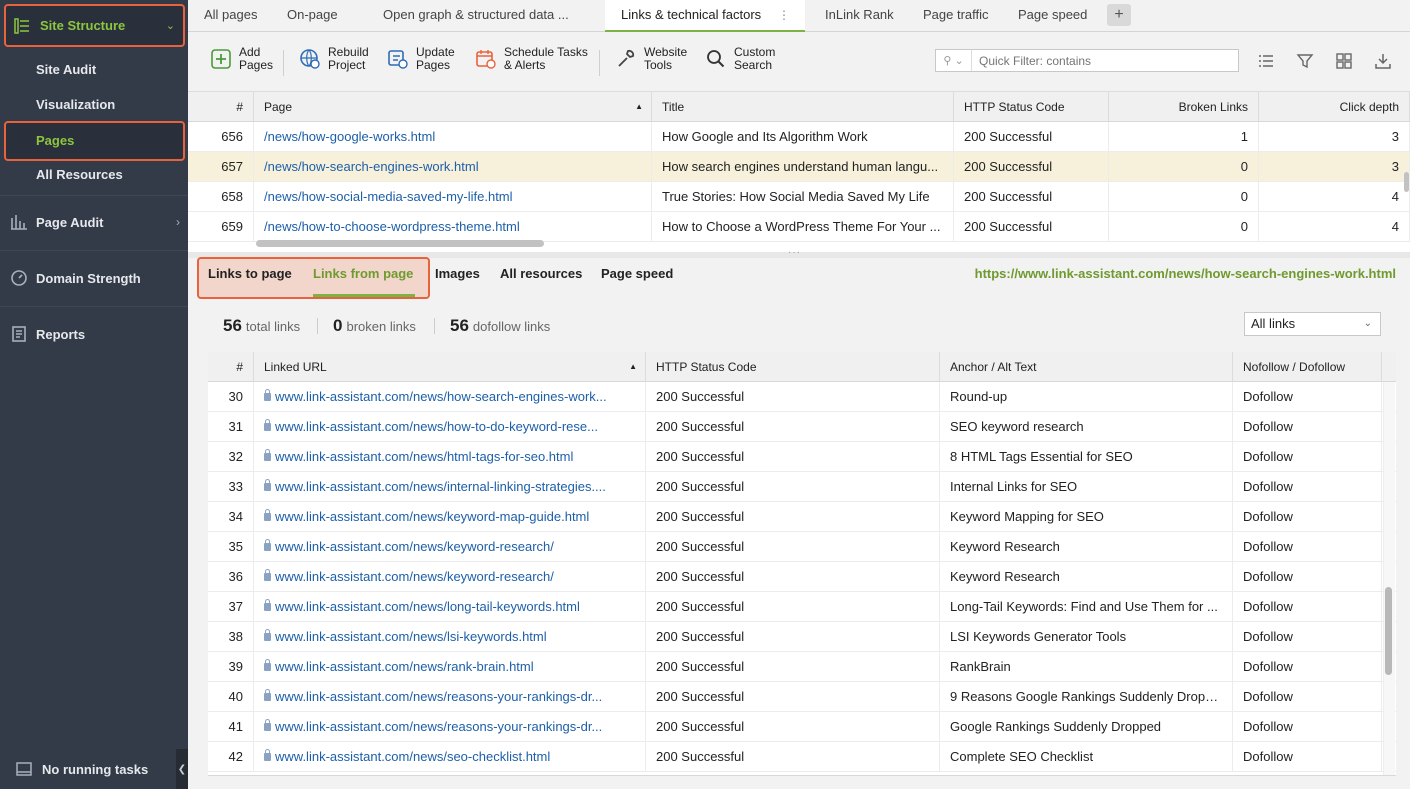 The image size is (1410, 789). I want to click on subtab-links-from-page: Links from page, so click(363, 273).